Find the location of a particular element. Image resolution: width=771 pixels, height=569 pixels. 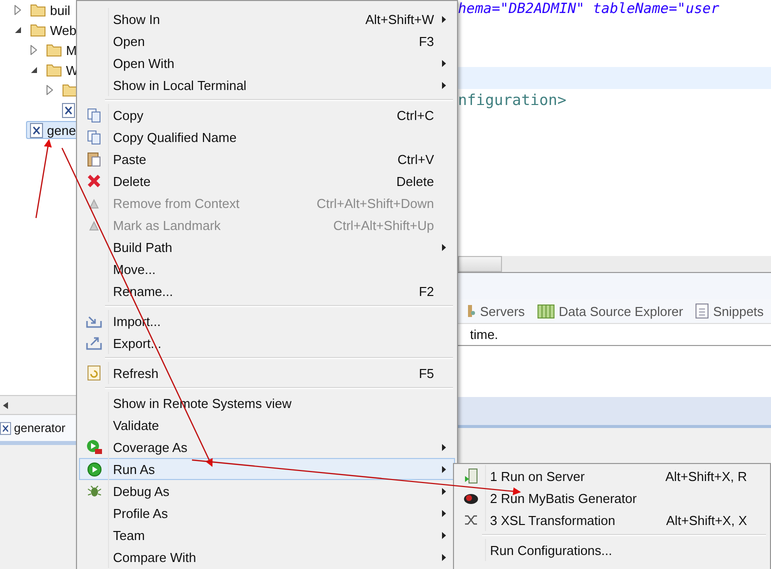

clipboard-icon is located at coordinates (94, 159).